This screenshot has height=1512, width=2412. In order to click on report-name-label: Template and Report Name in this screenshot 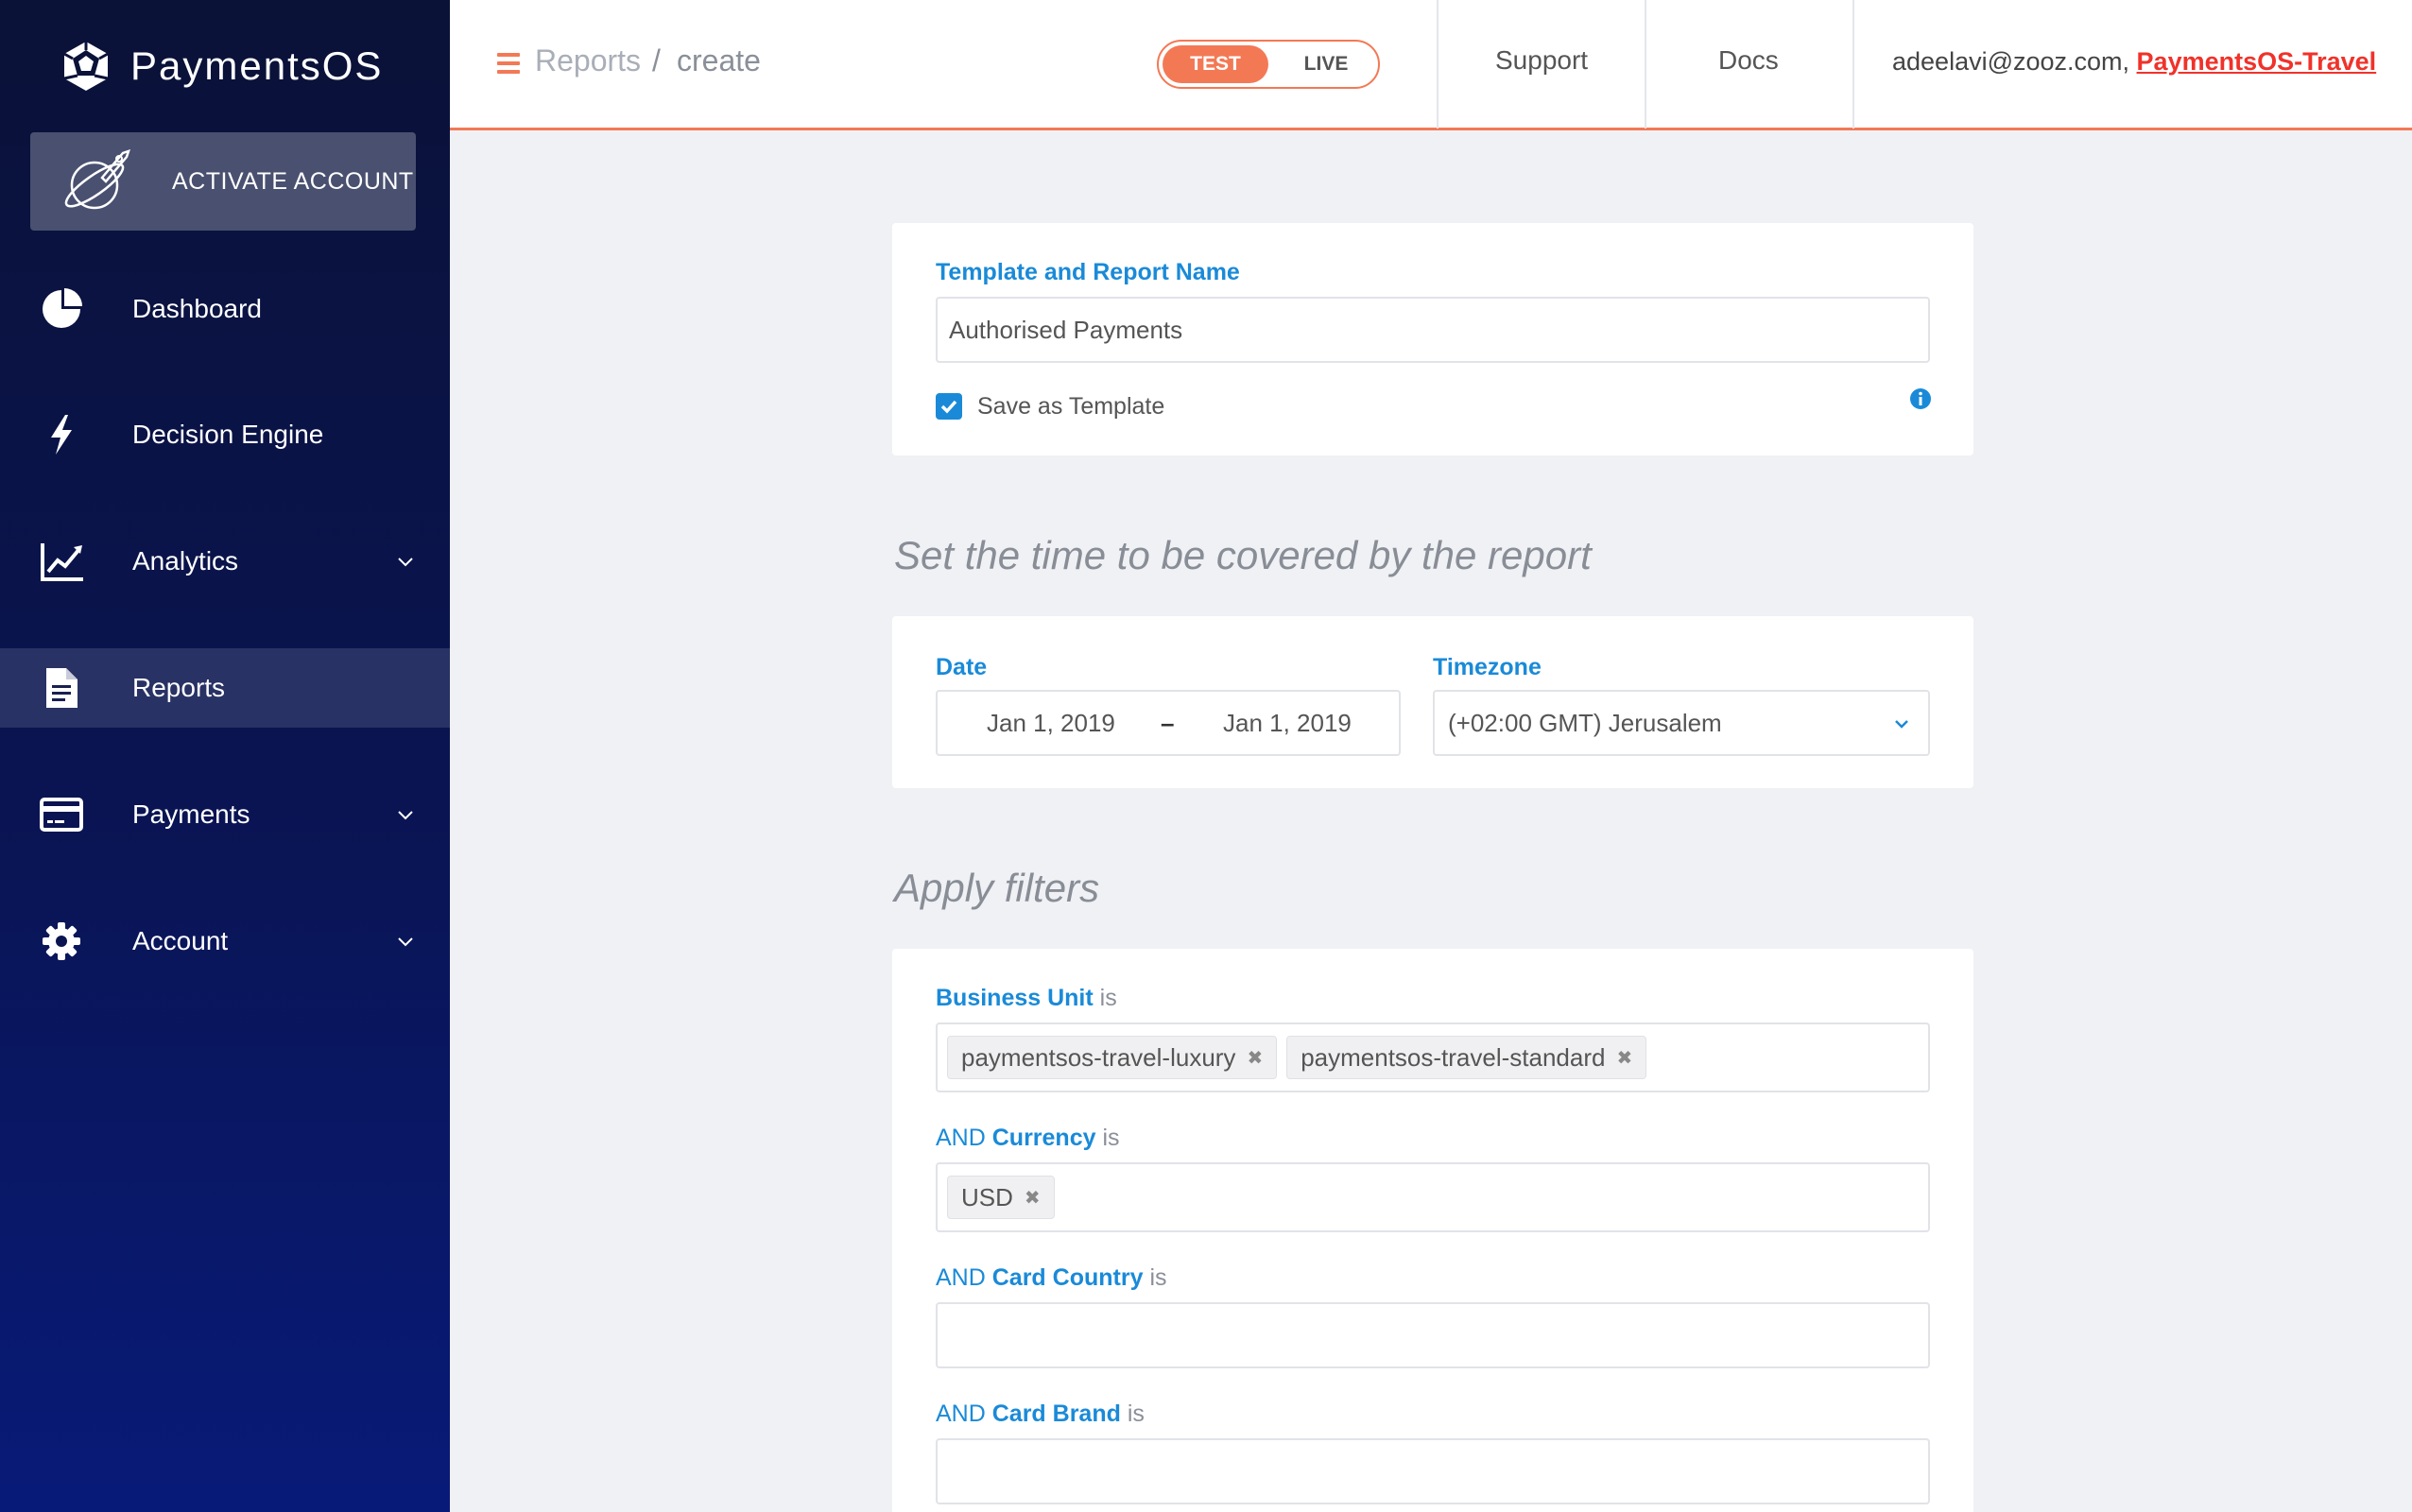, I will do `click(1088, 272)`.